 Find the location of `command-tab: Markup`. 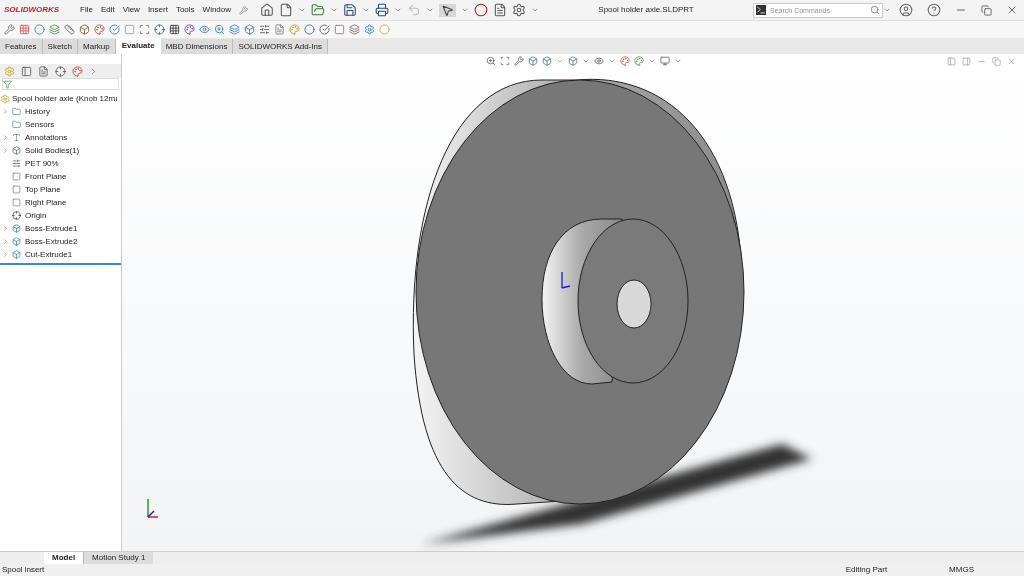

command-tab: Markup is located at coordinates (97, 46).